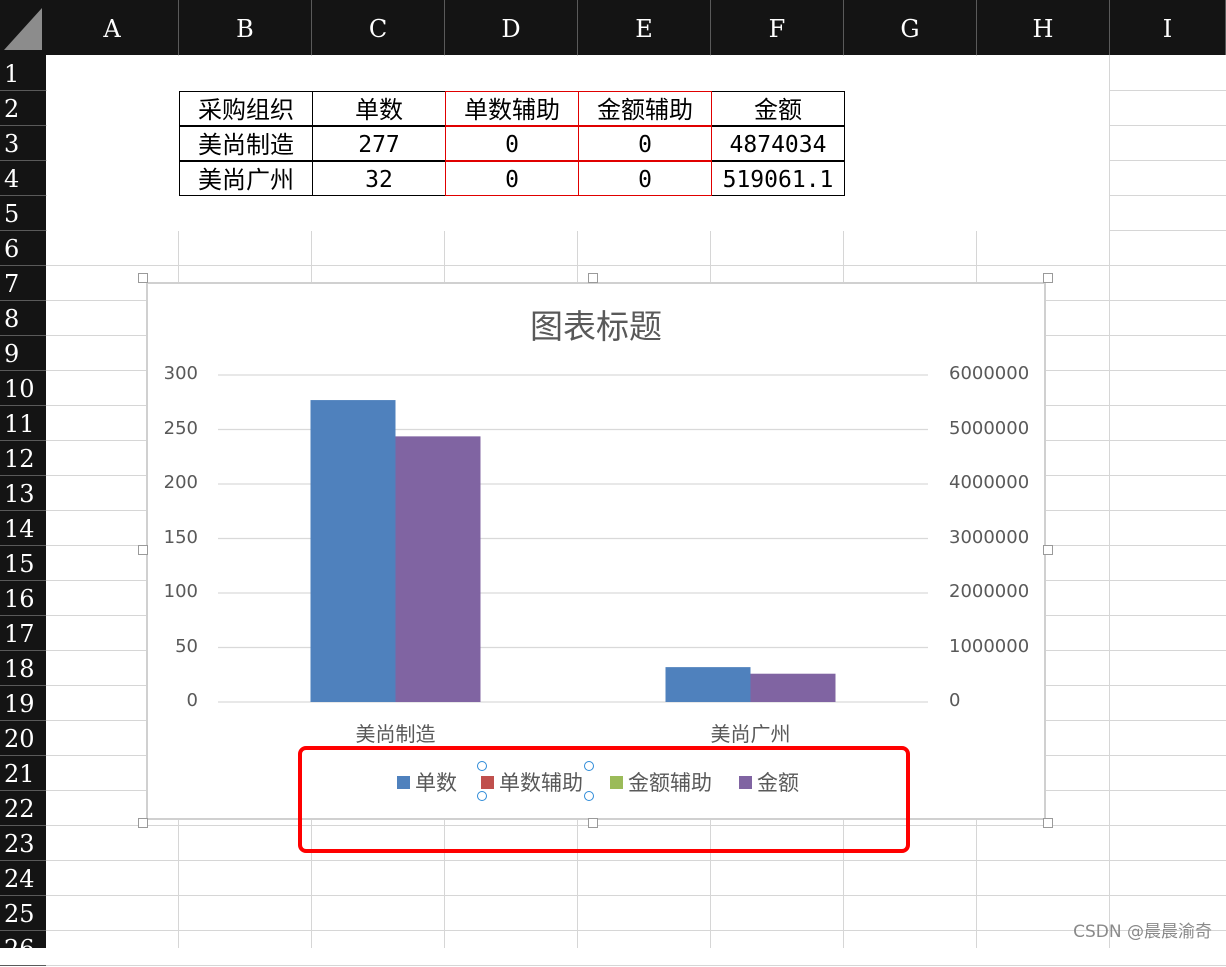 The image size is (1226, 967). What do you see at coordinates (180, 428) in the screenshot?
I see `y-axis-left-tick-label: 250` at bounding box center [180, 428].